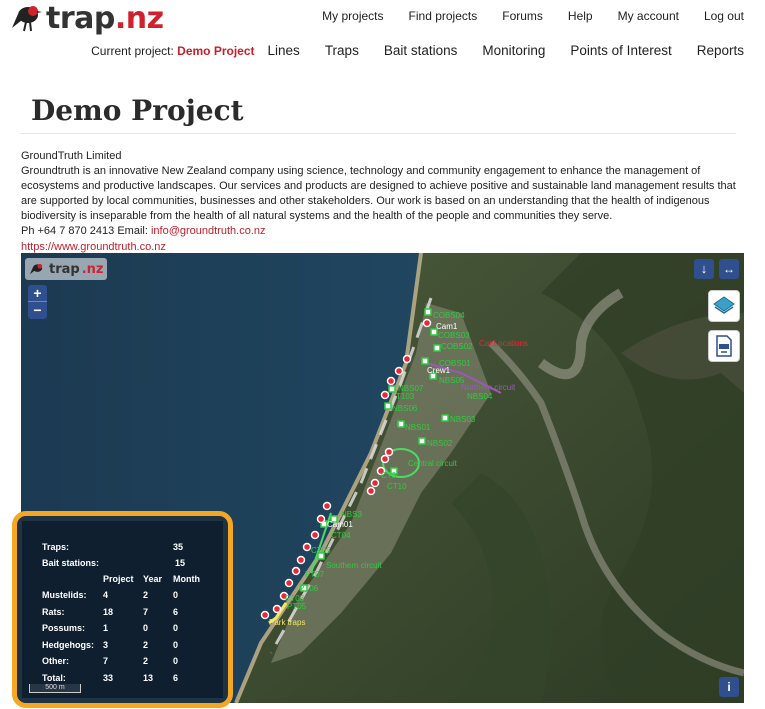 This screenshot has width=765, height=709. I want to click on map-label: NBS03, so click(463, 419).